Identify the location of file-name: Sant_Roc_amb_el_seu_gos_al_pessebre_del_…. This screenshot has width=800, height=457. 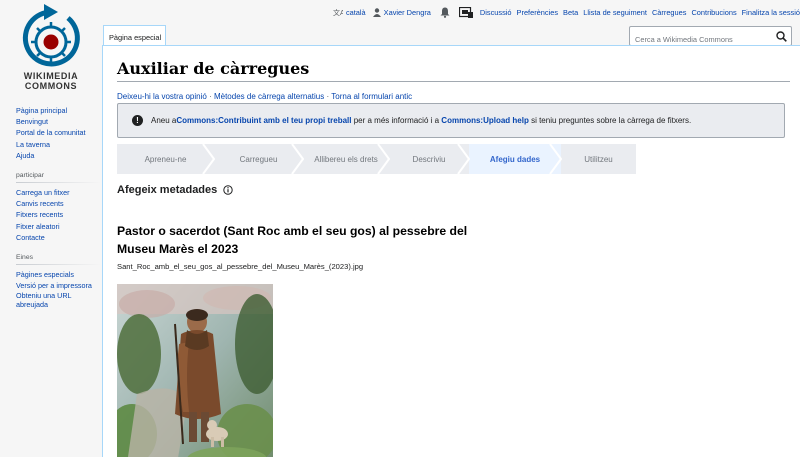
(240, 266).